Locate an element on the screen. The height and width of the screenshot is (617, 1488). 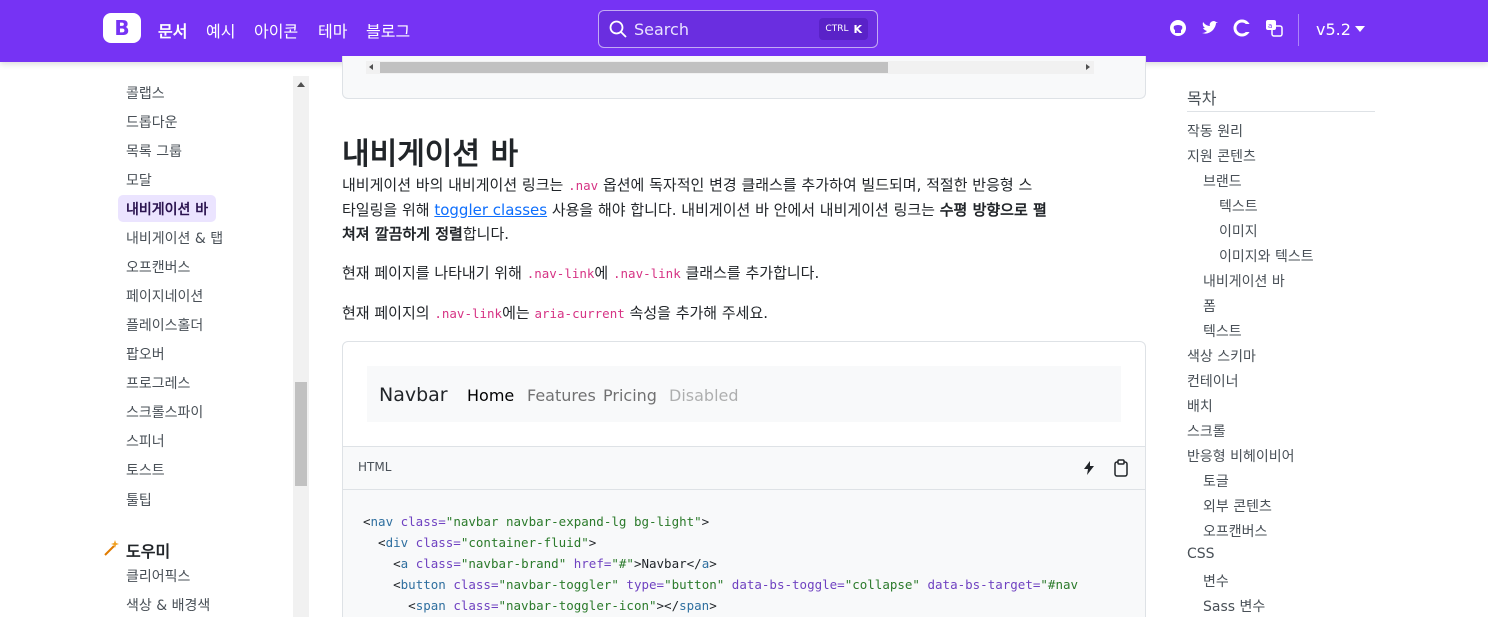
toc-item: 스크롤 is located at coordinates (1206, 431).